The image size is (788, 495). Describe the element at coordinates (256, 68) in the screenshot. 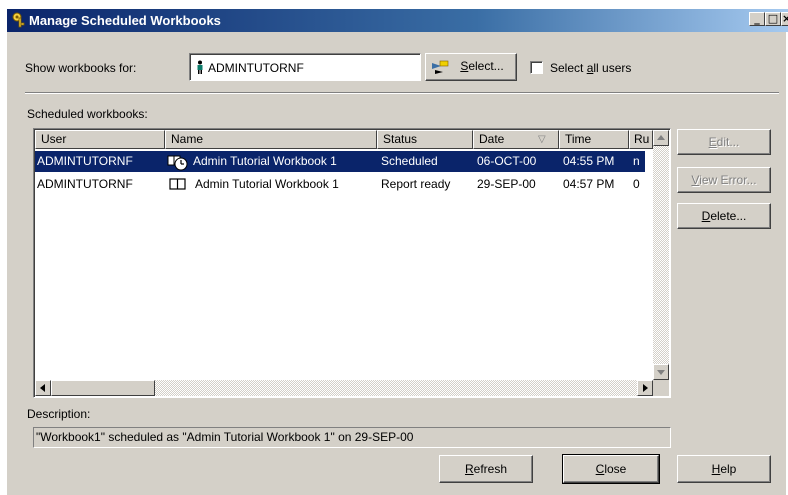

I see `user-field-value: ADMINTUTORNF` at that location.